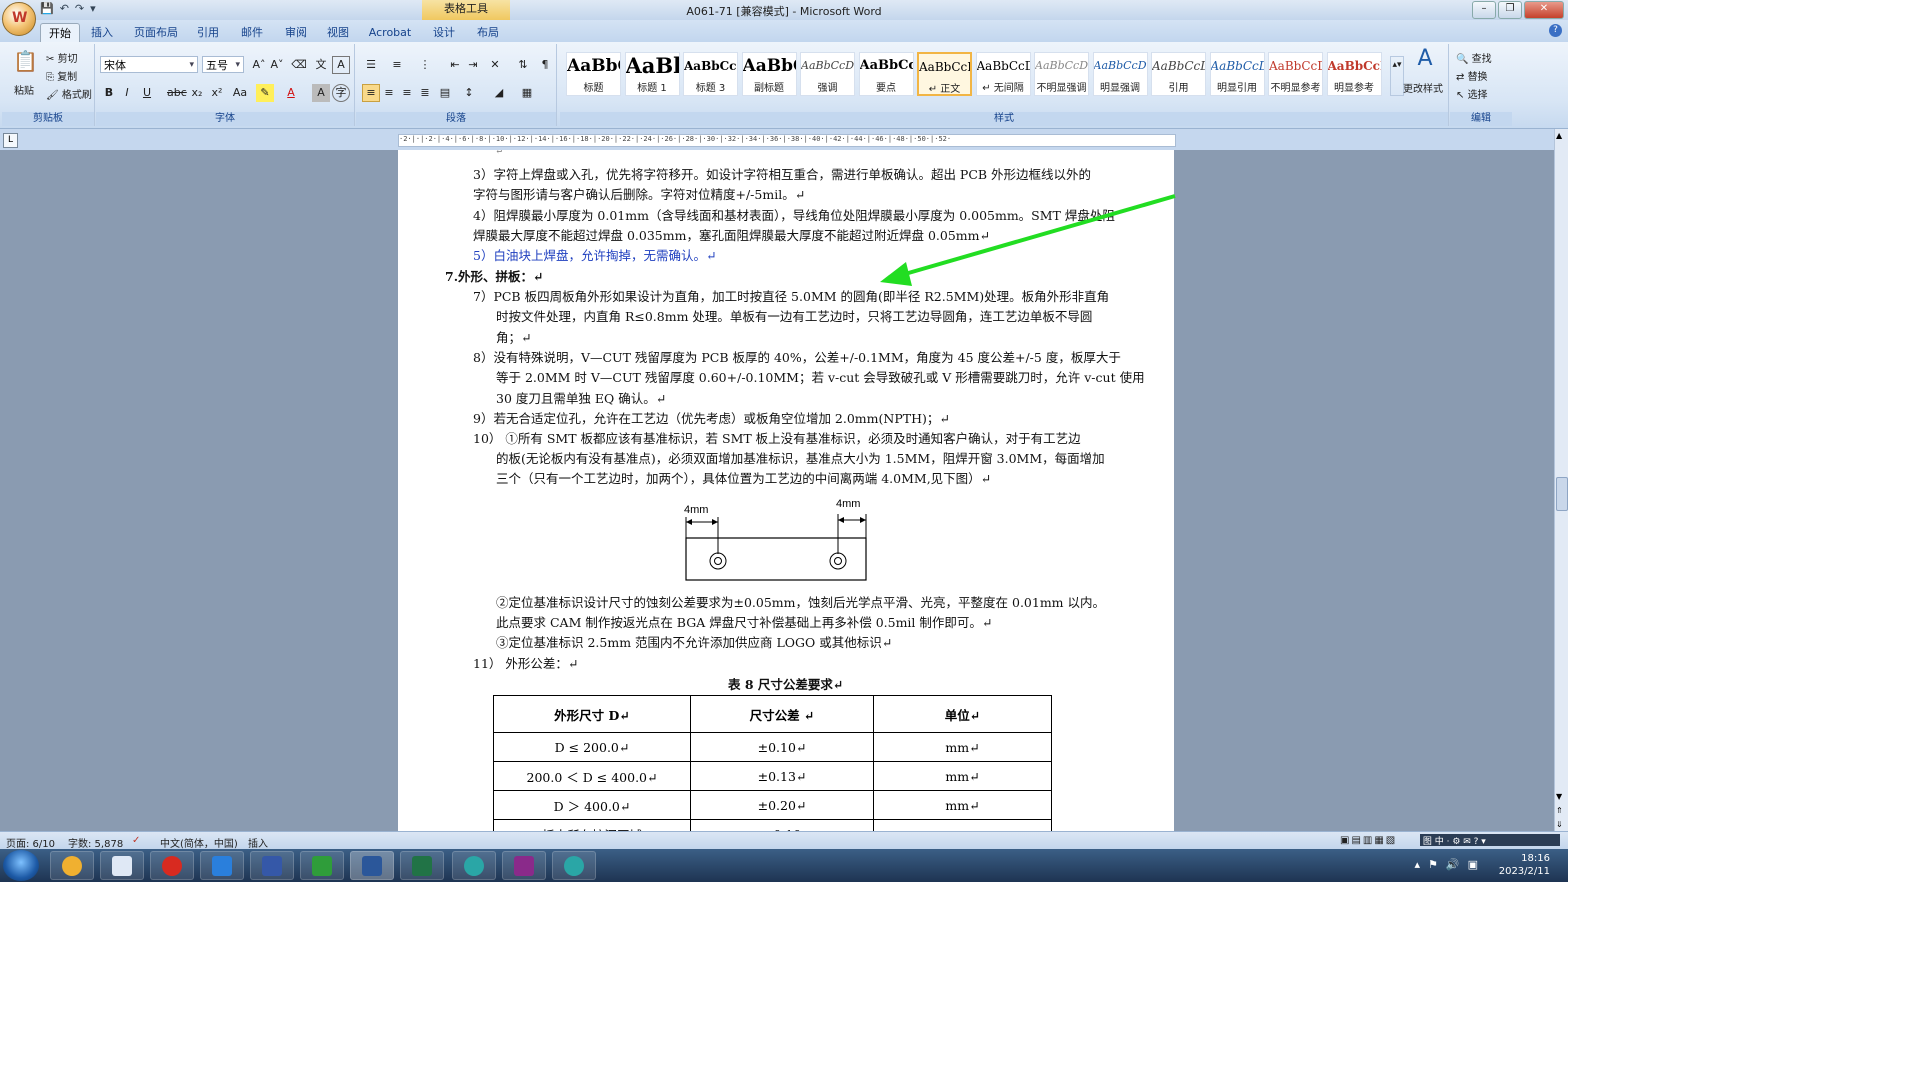  I want to click on decrease-indent-icon: ⇤, so click(455, 65).